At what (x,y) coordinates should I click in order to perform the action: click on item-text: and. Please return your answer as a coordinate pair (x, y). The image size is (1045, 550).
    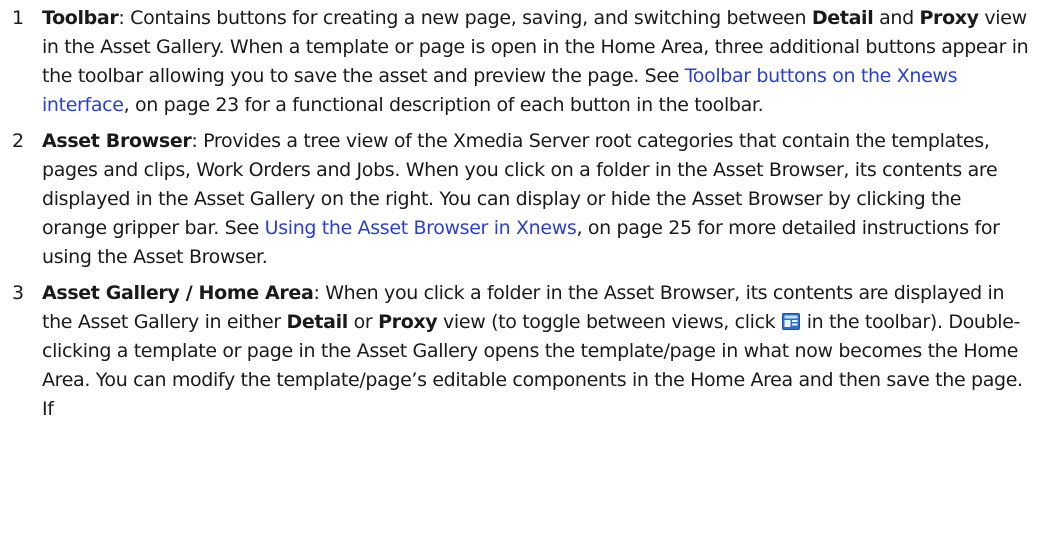
    Looking at the image, I should click on (896, 18).